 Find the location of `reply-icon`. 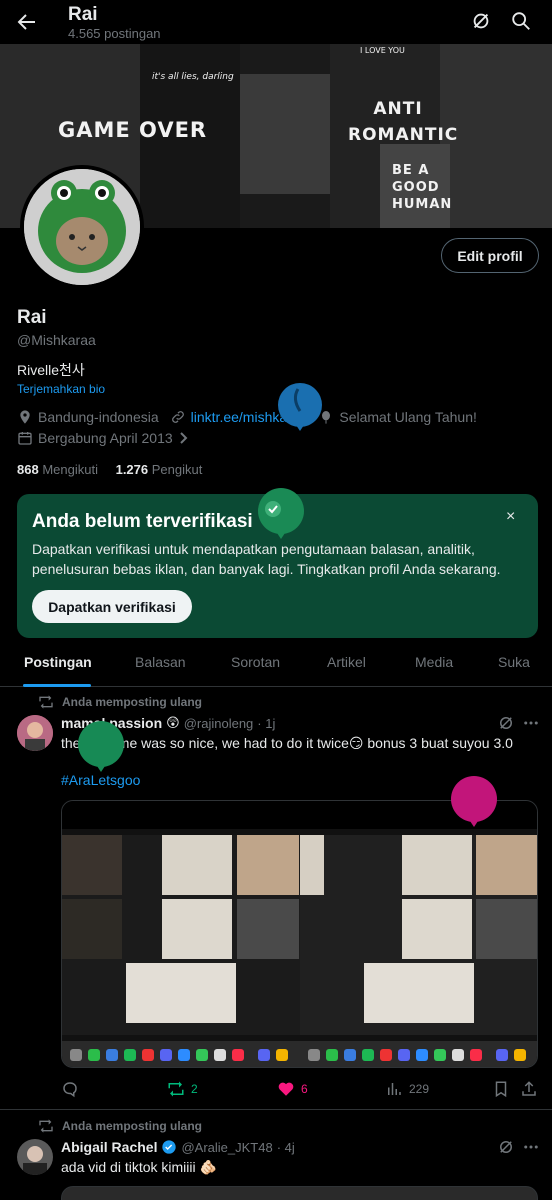

reply-icon is located at coordinates (70, 1090).